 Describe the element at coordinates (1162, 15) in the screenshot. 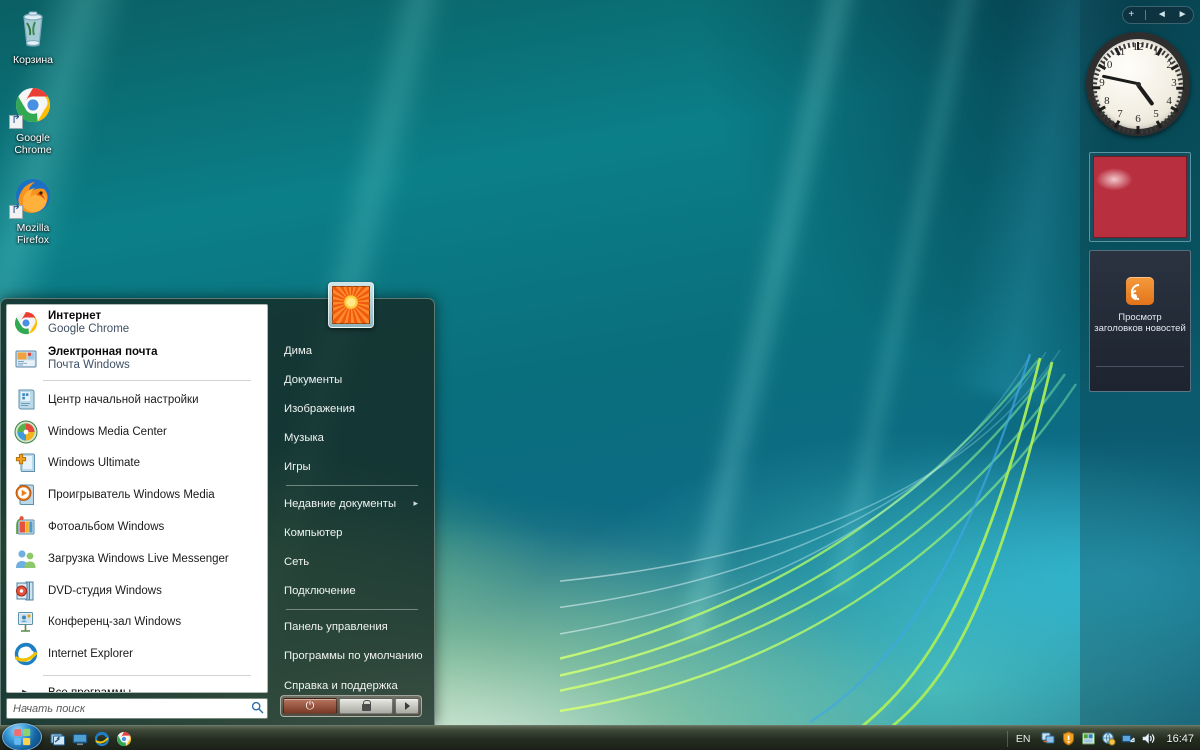

I see `sidebar-prev-button: ◄` at that location.